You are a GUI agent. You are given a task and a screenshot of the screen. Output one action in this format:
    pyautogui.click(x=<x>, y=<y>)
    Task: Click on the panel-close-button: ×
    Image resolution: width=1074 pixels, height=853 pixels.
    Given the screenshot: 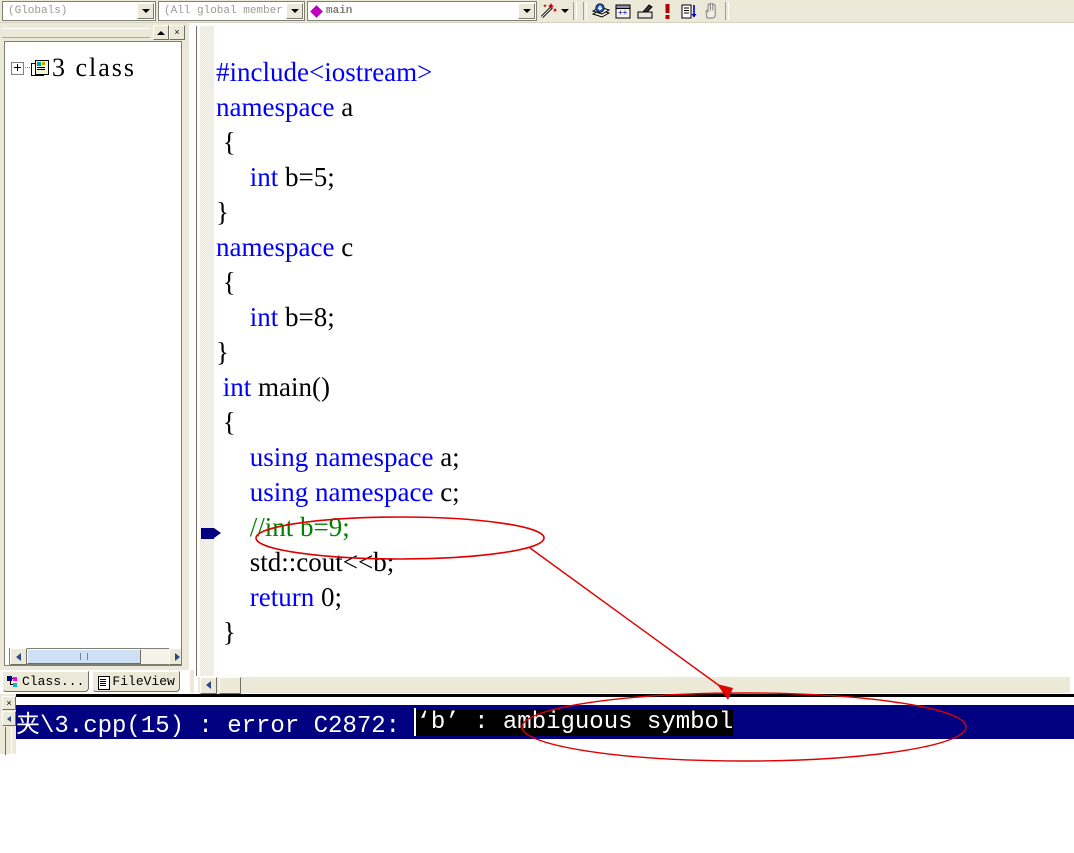 What is the action you would take?
    pyautogui.click(x=177, y=32)
    